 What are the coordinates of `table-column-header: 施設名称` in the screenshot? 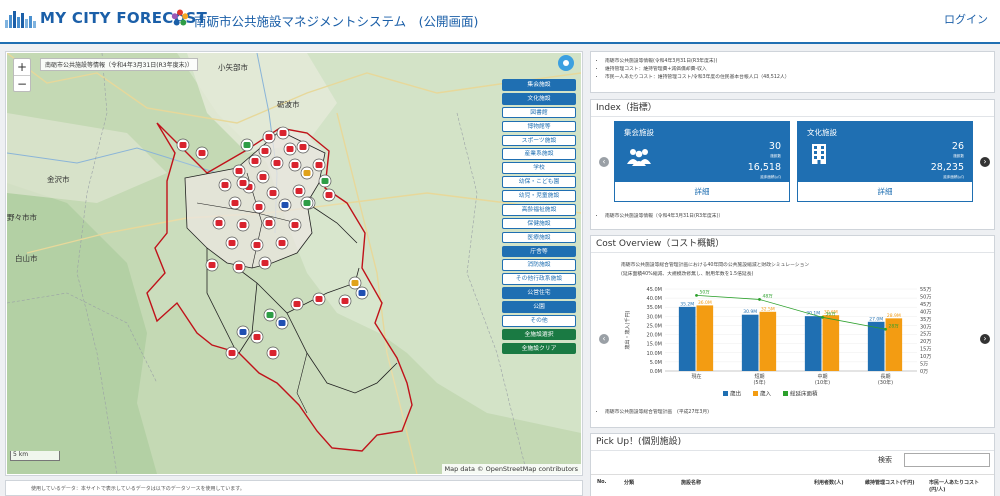 It's located at (709, 482).